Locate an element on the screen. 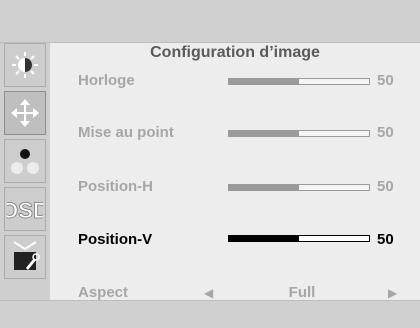  mise-au-point-slider-fill is located at coordinates (264, 133).